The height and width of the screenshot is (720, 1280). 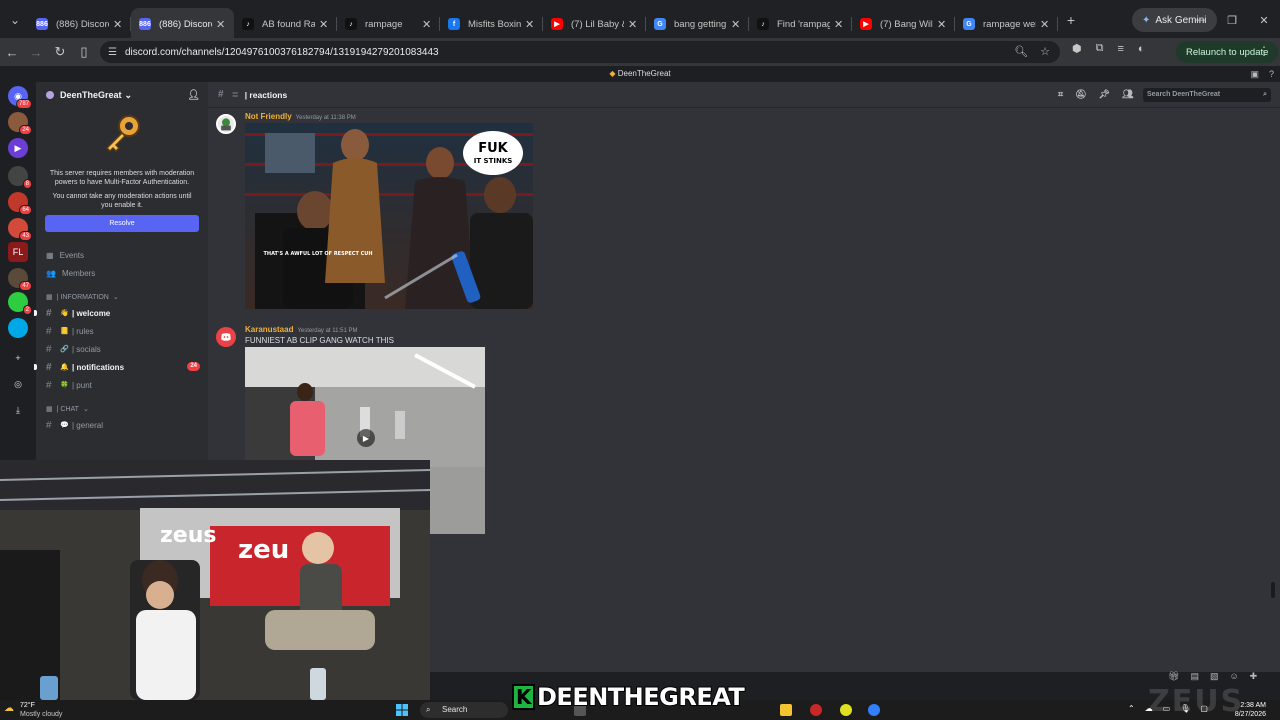 What do you see at coordinates (18, 148) in the screenshot?
I see `server-icon: ▶` at bounding box center [18, 148].